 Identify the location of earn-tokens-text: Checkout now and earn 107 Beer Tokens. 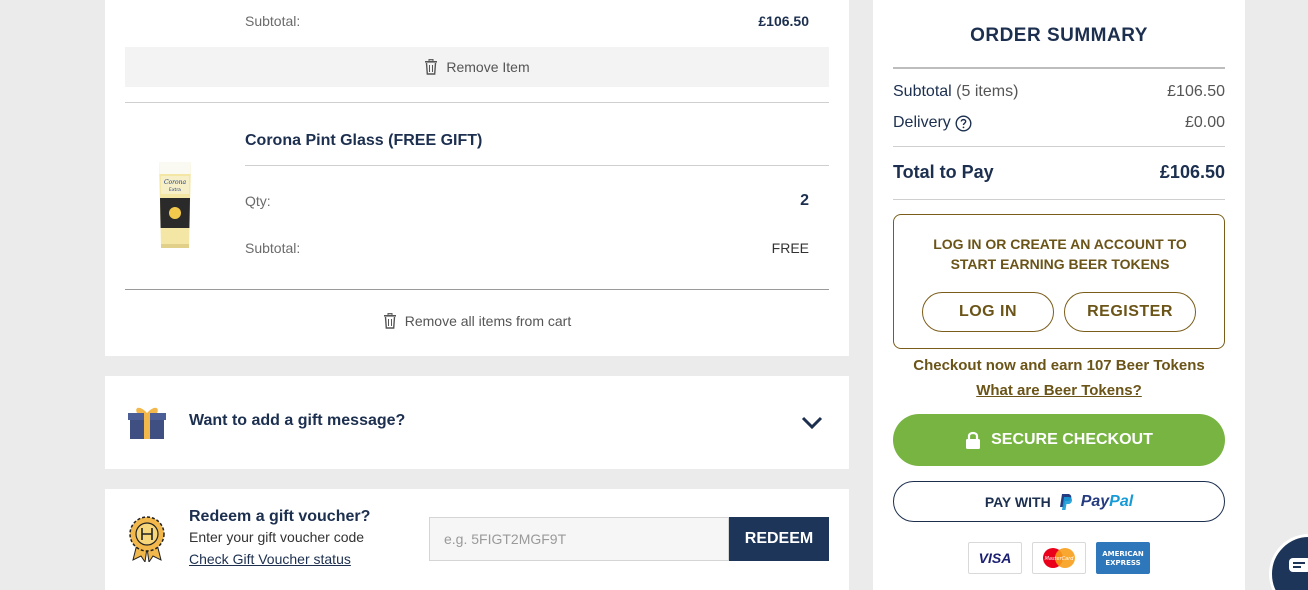
(1059, 365).